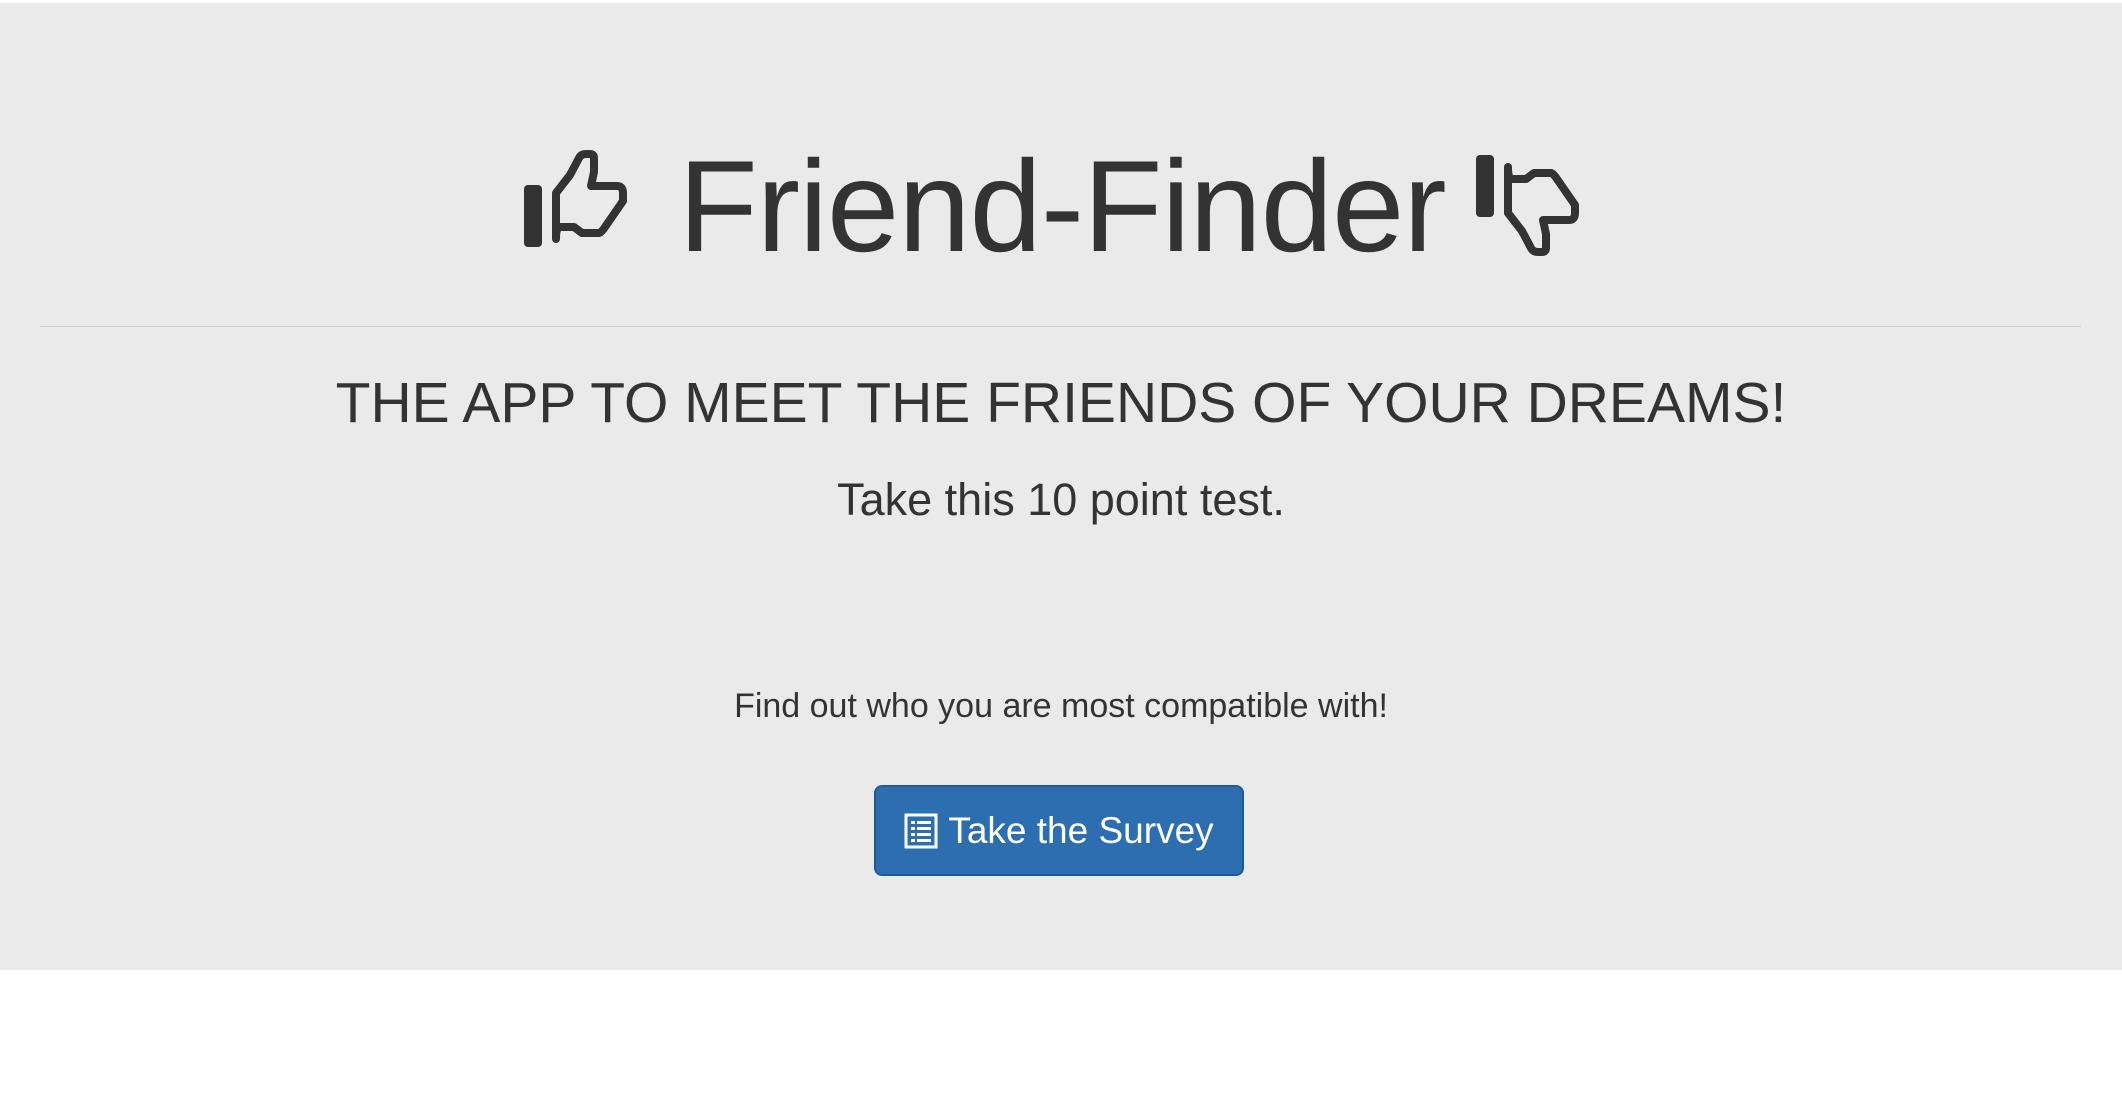  What do you see at coordinates (1061, 499) in the screenshot?
I see `subtitle: Take this 10 point test.` at bounding box center [1061, 499].